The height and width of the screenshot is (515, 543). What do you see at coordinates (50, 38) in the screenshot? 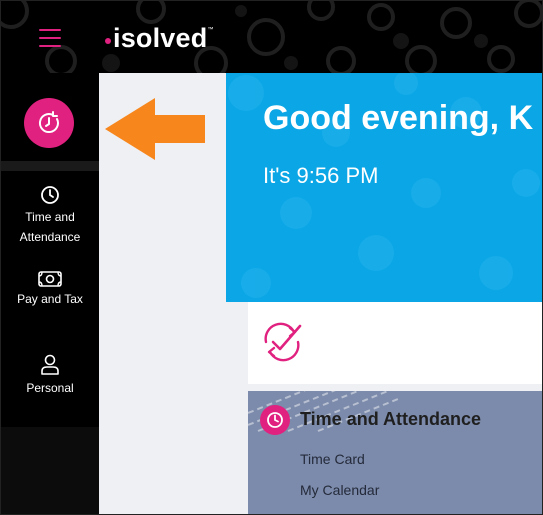
I see `menu-button` at bounding box center [50, 38].